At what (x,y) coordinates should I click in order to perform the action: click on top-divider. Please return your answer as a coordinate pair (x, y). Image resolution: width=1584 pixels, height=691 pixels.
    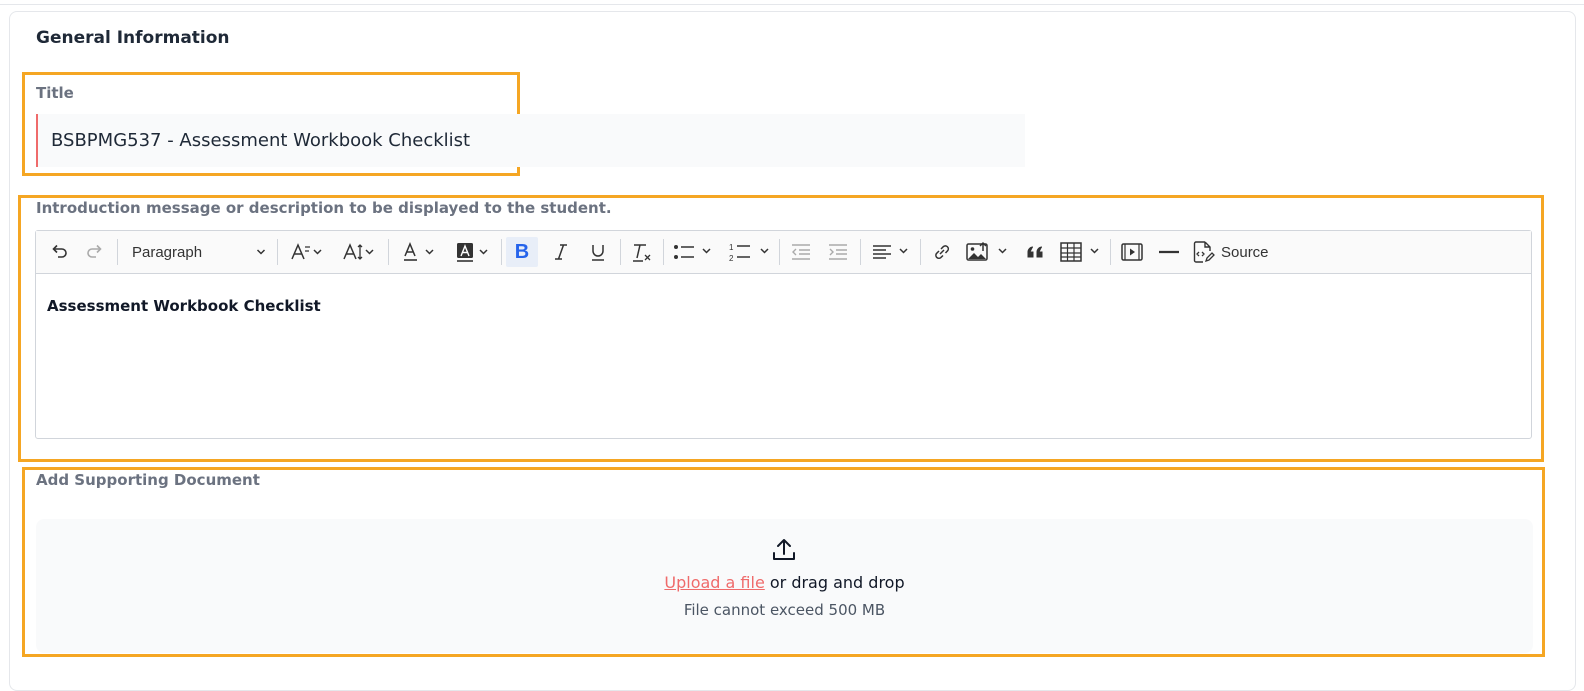
    Looking at the image, I should click on (792, 4).